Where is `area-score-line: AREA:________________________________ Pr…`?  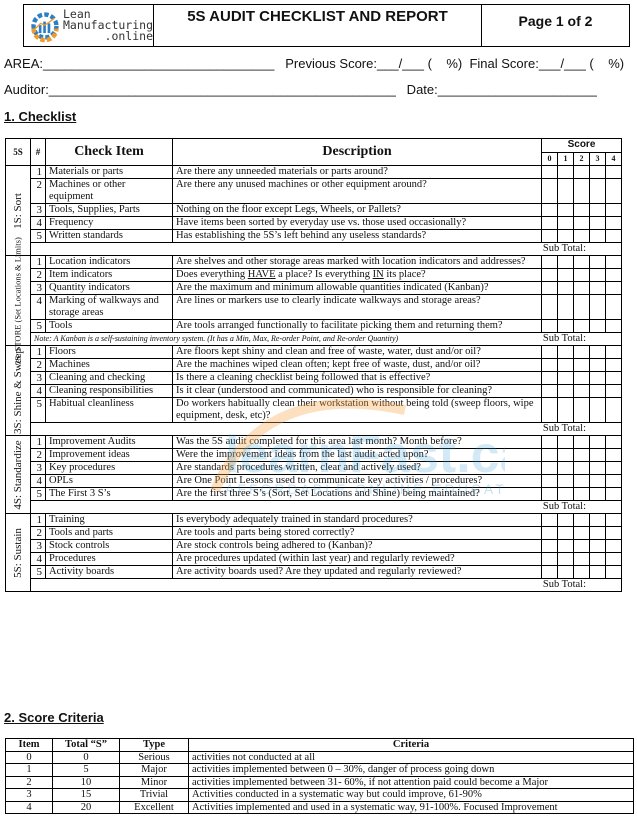 area-score-line: AREA:________________________________ Pr… is located at coordinates (314, 63).